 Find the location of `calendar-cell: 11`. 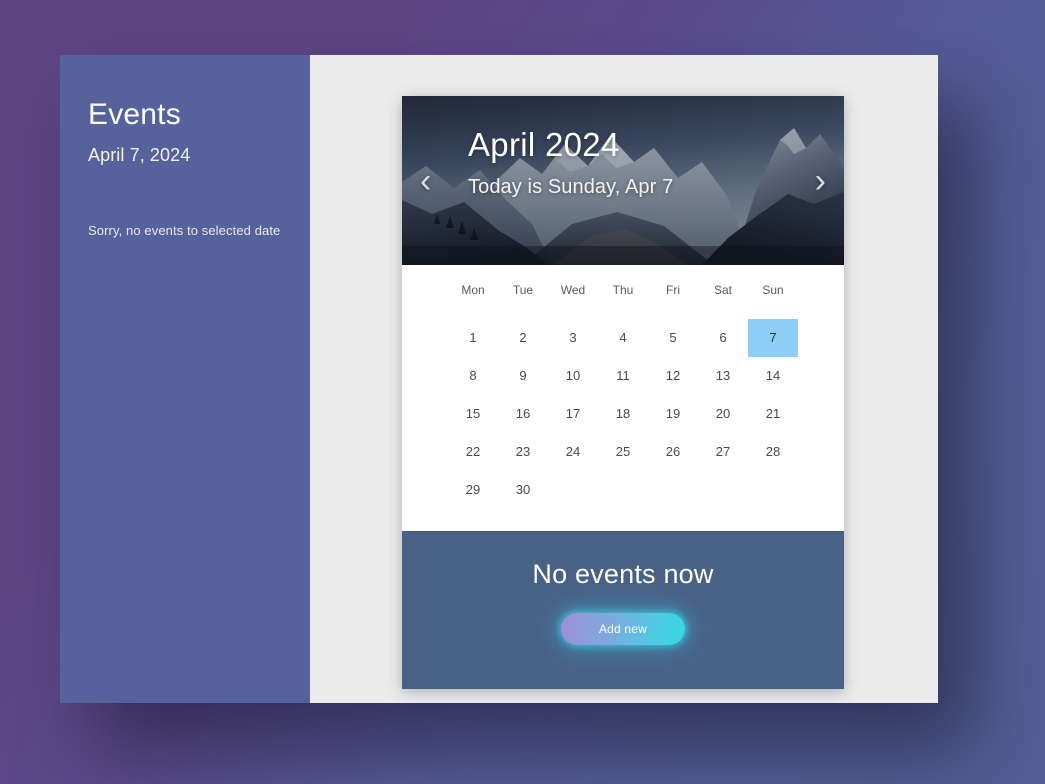

calendar-cell: 11 is located at coordinates (623, 376).